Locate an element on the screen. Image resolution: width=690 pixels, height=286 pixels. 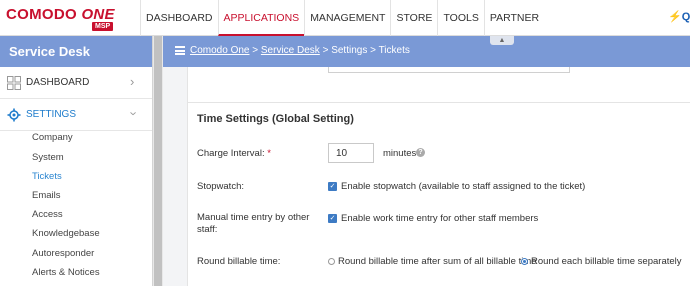
nav-store: STORE is located at coordinates (413, 18).